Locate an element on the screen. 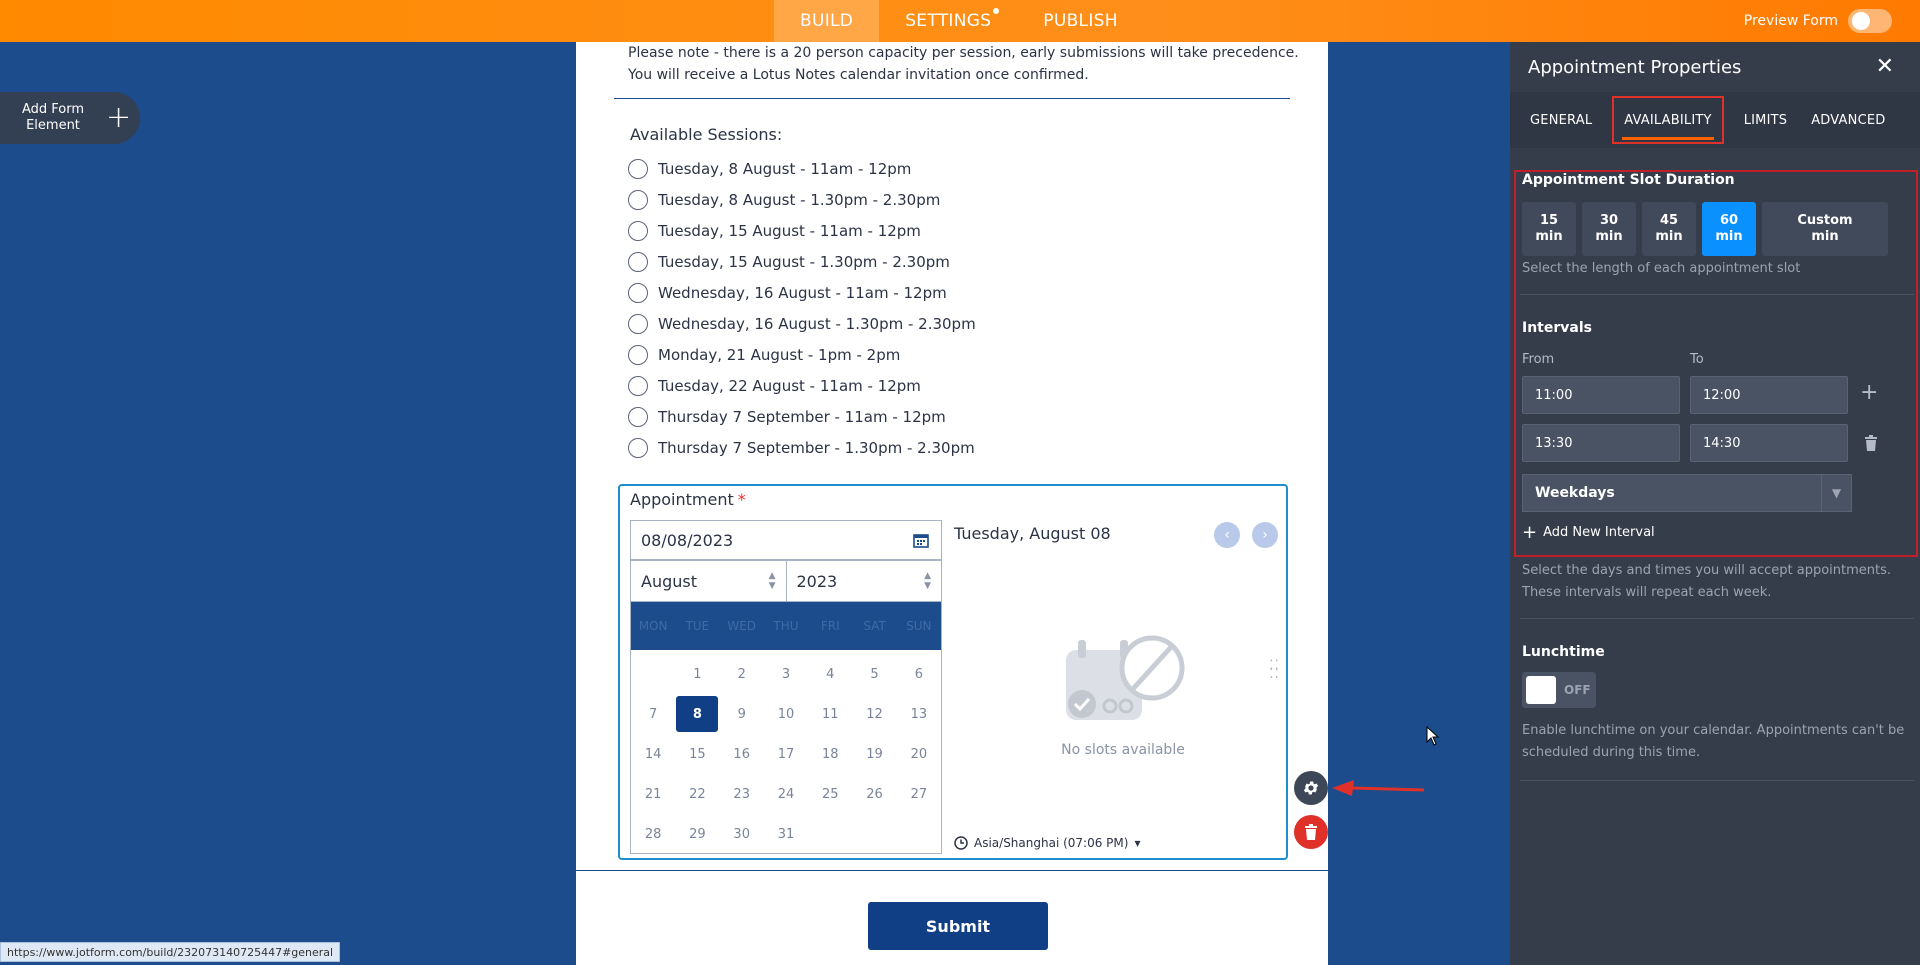 The image size is (1920, 965). gear-icon is located at coordinates (1311, 788).